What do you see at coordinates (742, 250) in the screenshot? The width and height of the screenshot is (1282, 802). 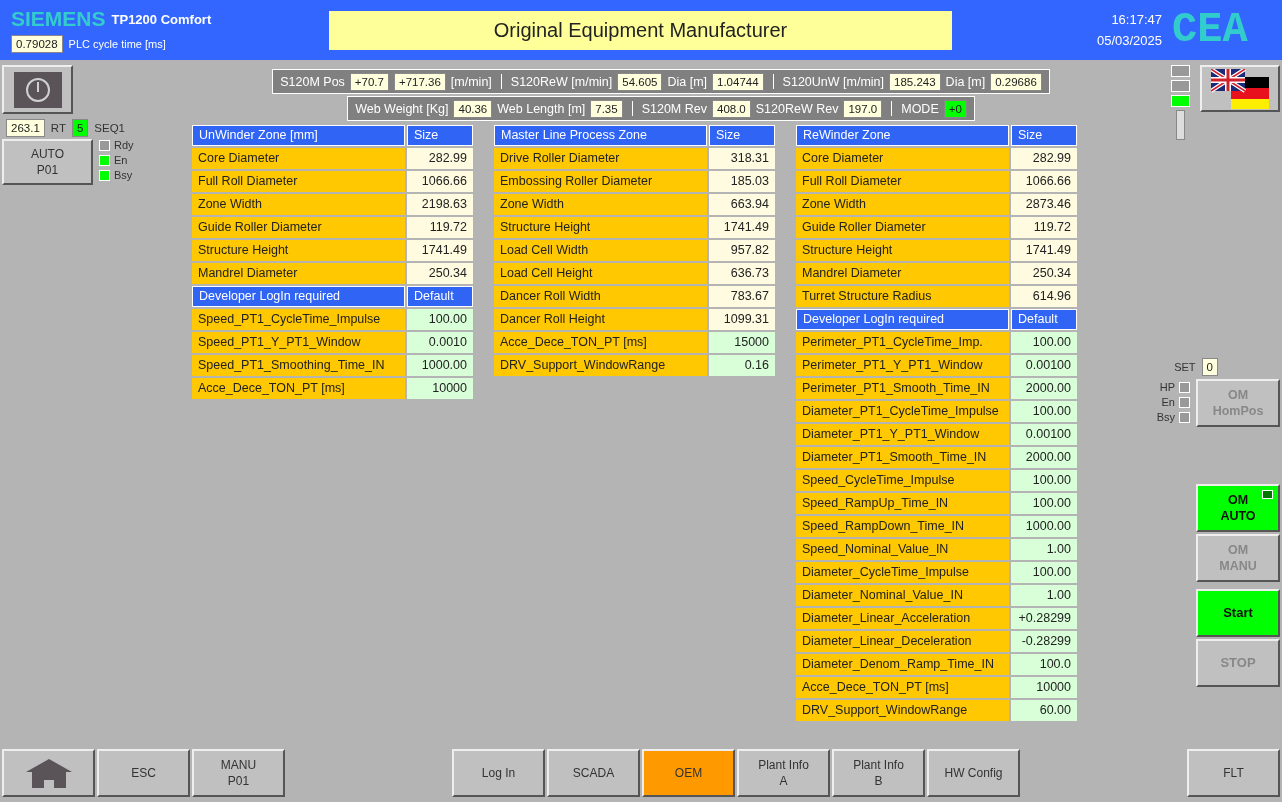 I see `parameter-value: 957.82` at bounding box center [742, 250].